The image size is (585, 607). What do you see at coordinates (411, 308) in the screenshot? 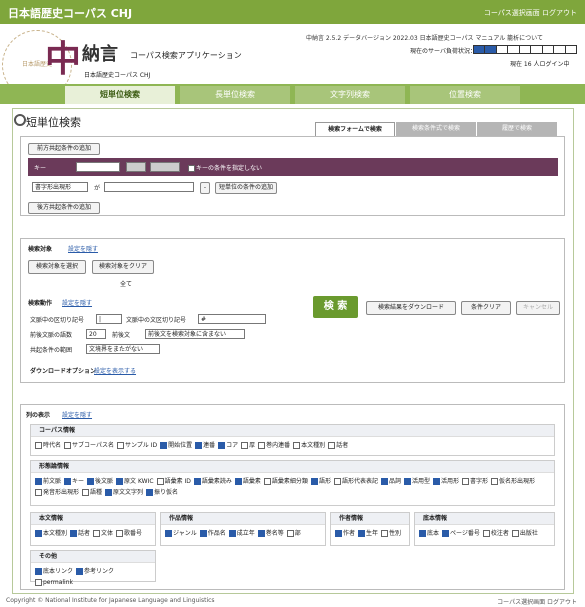
I see `download-button: 検索結果をダウンロード` at bounding box center [411, 308].